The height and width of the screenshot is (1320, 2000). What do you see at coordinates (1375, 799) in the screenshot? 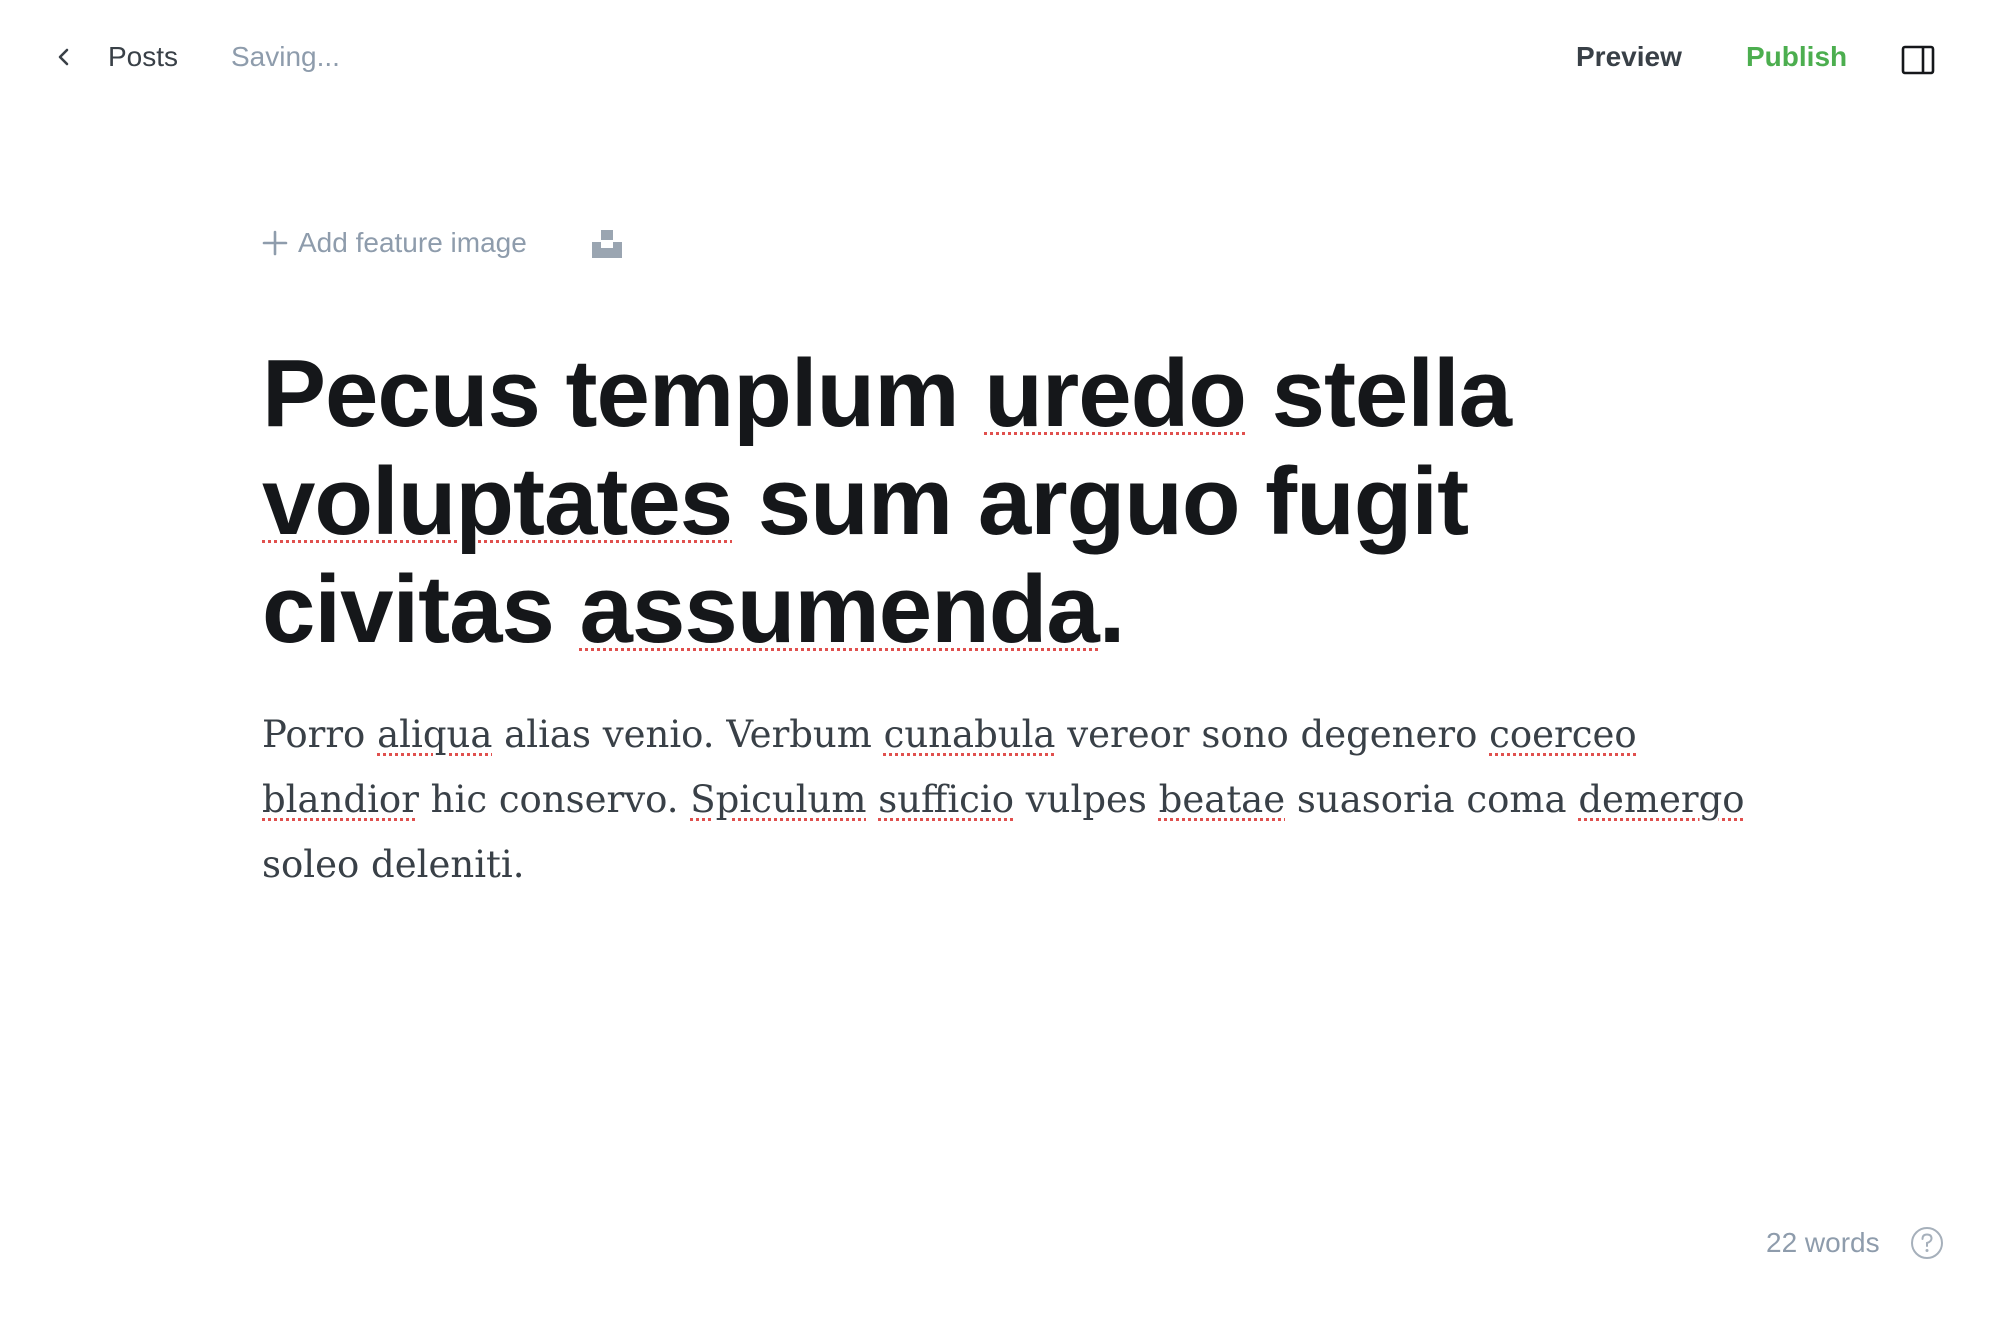
I see `body-word: suasoria` at bounding box center [1375, 799].